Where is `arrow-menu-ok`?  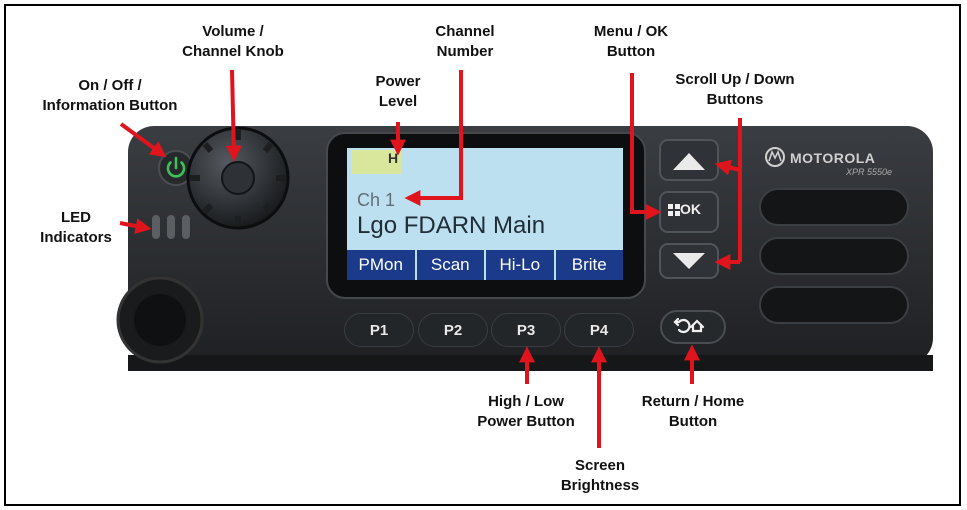 arrow-menu-ok is located at coordinates (646, 146).